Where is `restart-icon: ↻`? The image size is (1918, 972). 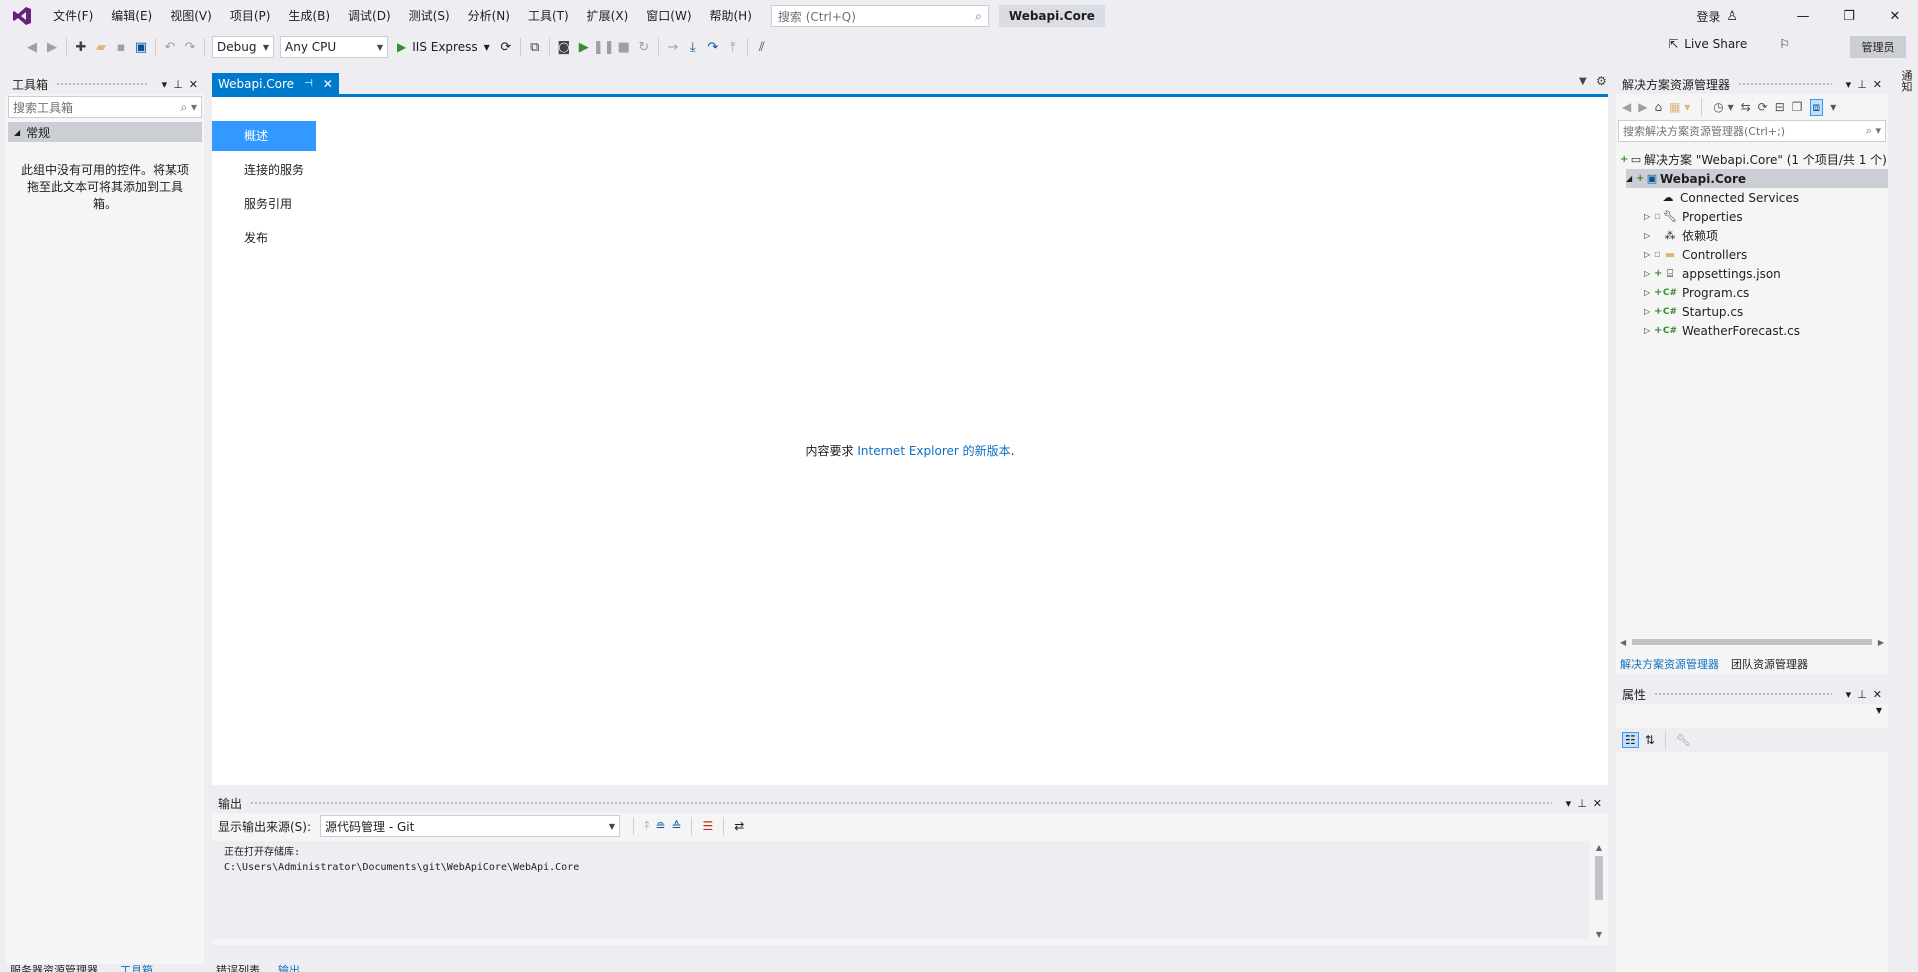
restart-icon: ↻ is located at coordinates (644, 47).